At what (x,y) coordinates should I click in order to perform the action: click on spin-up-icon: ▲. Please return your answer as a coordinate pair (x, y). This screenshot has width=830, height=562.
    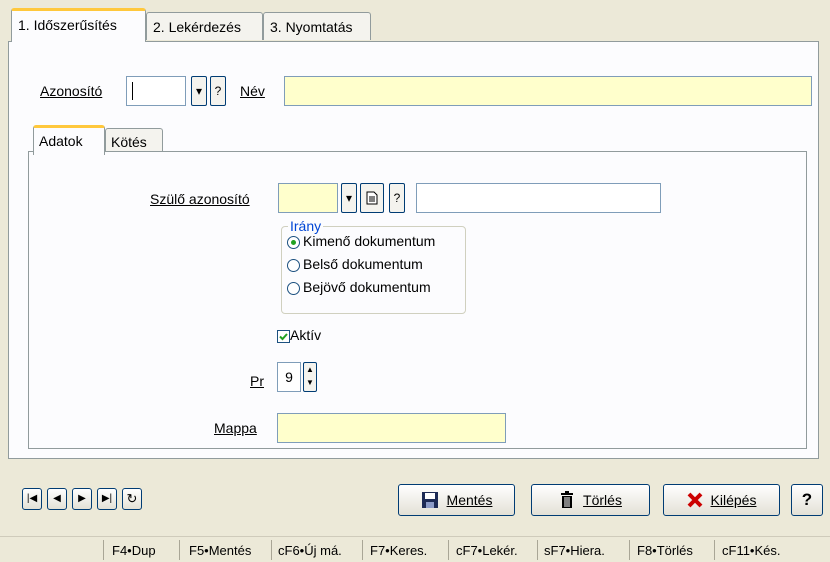
    Looking at the image, I should click on (310, 369).